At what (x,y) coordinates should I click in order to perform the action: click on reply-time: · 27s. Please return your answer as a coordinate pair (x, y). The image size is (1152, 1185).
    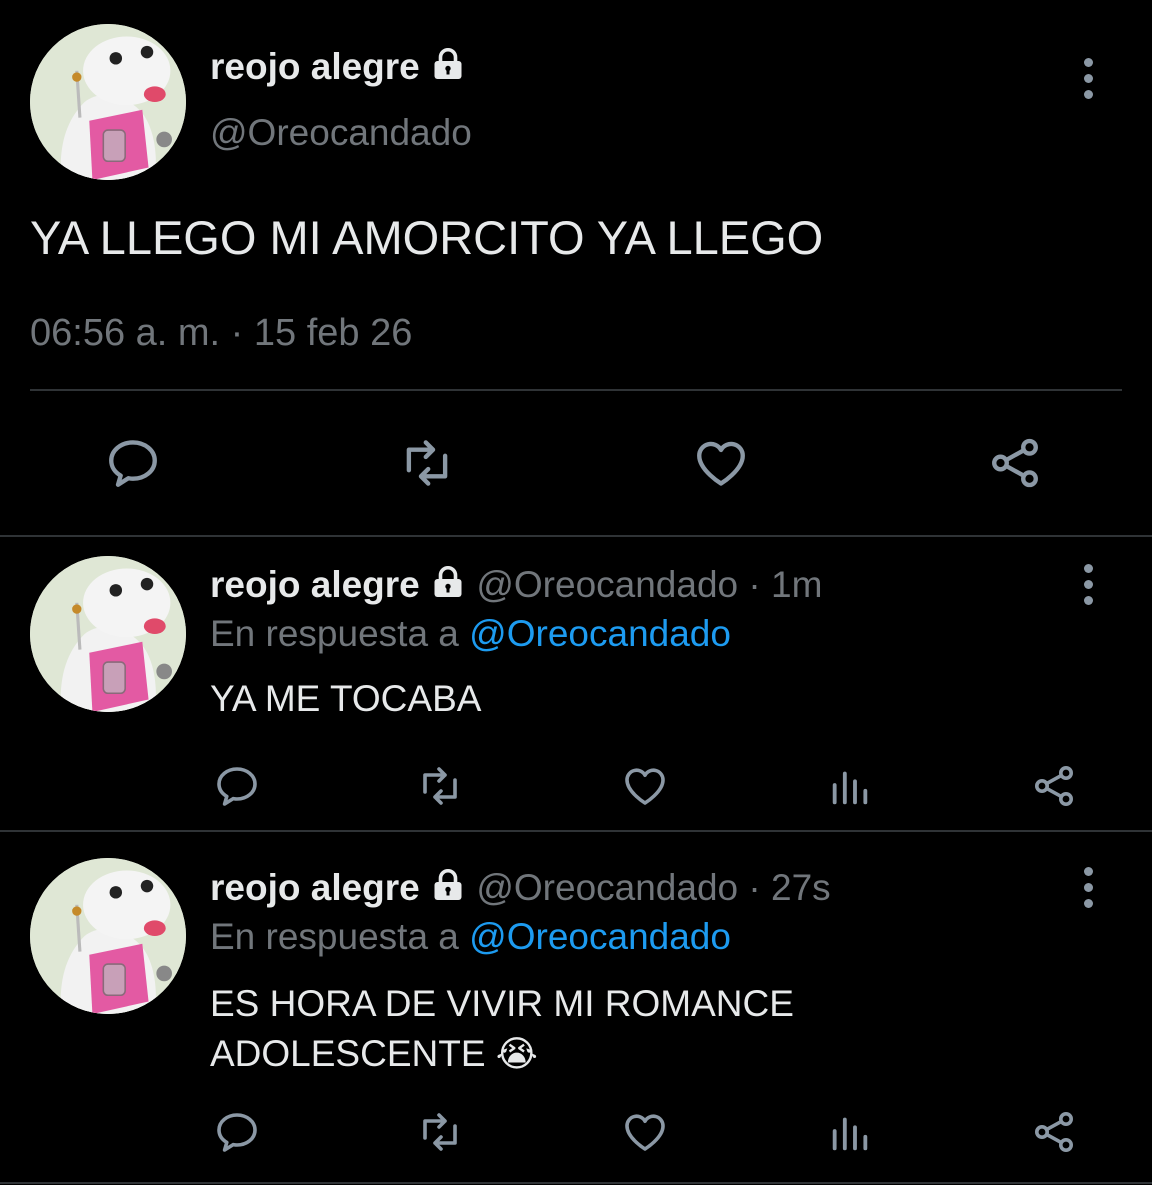
    Looking at the image, I should click on (789, 887).